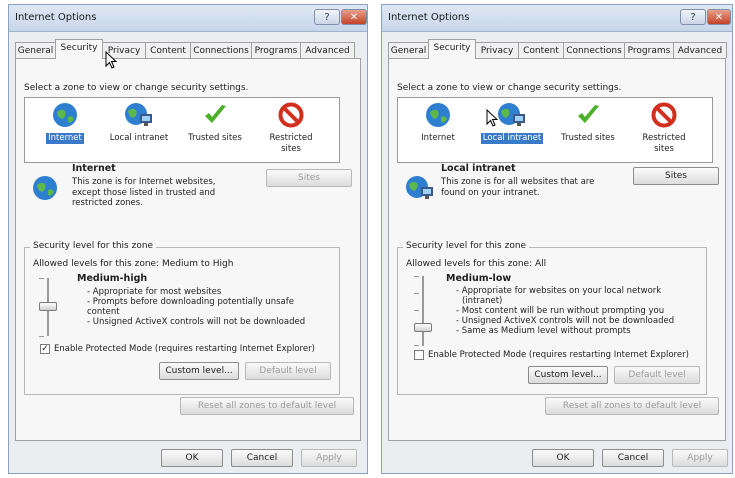  Describe the element at coordinates (419, 355) in the screenshot. I see `protected-mode-checkbox` at that location.